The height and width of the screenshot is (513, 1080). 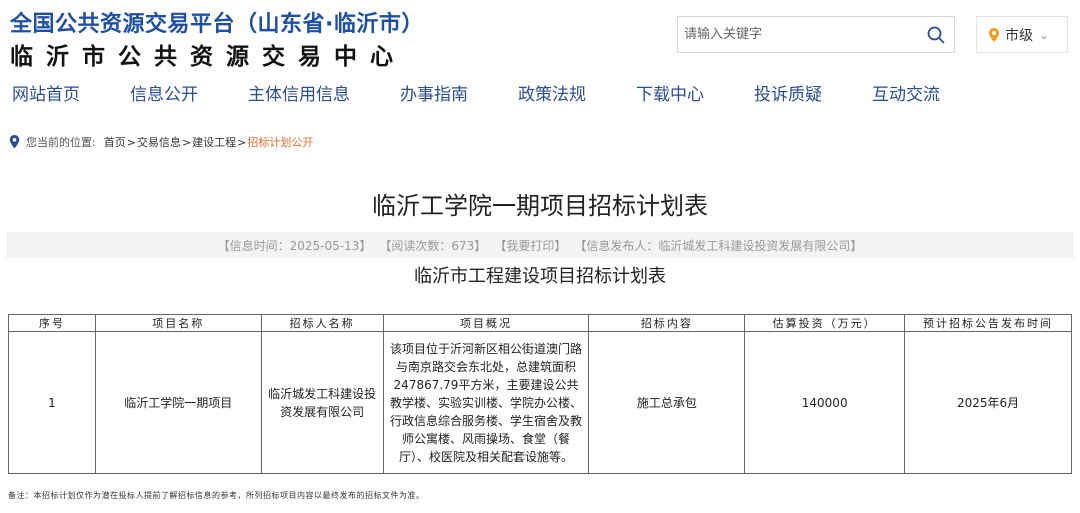 I want to click on cell-no: 1, so click(x=52, y=402).